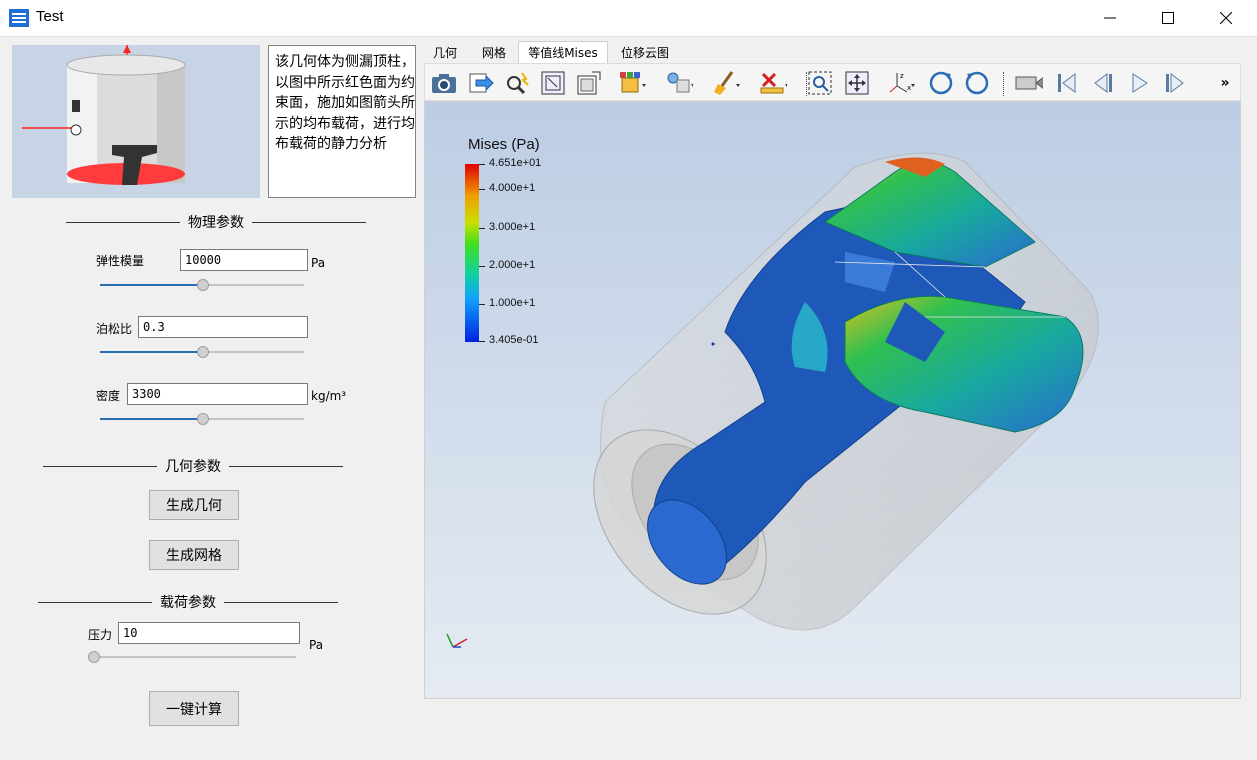 This screenshot has width=1257, height=760. I want to click on rotate-cw-icon, so click(941, 83).